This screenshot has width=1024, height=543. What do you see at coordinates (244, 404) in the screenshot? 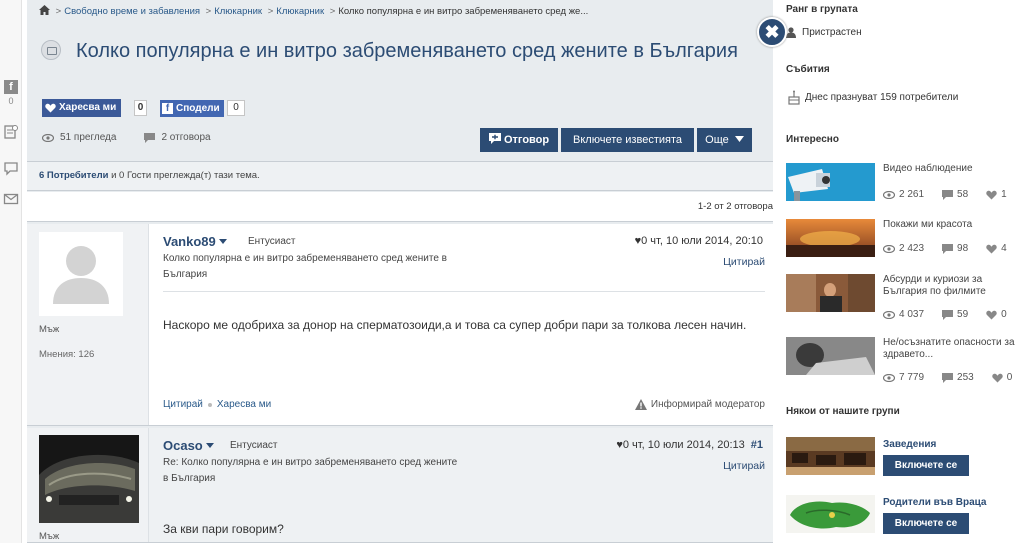
I see `like-button: Харесва ми` at bounding box center [244, 404].